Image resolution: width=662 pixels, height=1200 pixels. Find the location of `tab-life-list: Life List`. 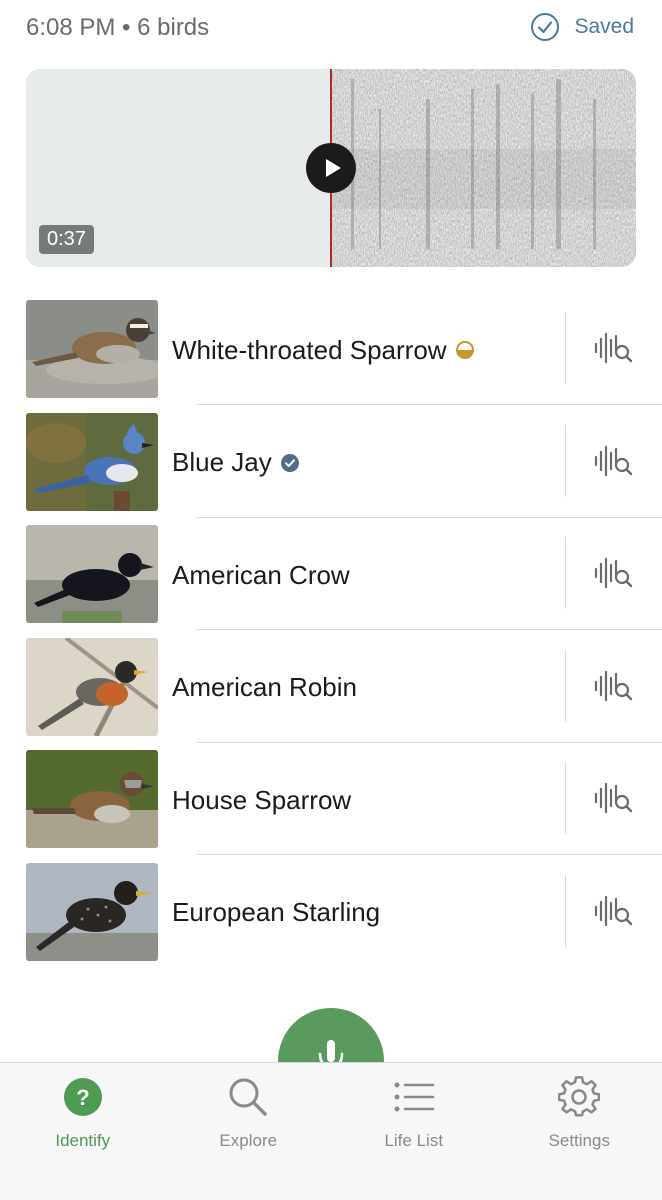

tab-life-list: Life List is located at coordinates (414, 1131).